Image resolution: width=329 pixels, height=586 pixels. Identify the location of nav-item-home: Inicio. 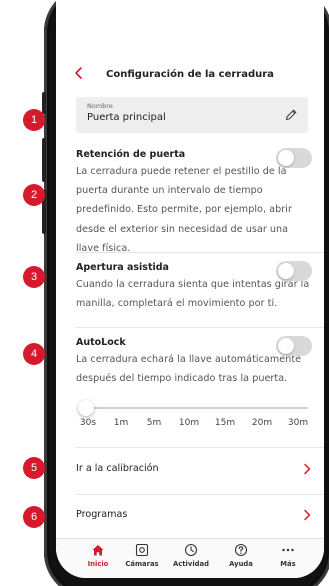
(98, 555).